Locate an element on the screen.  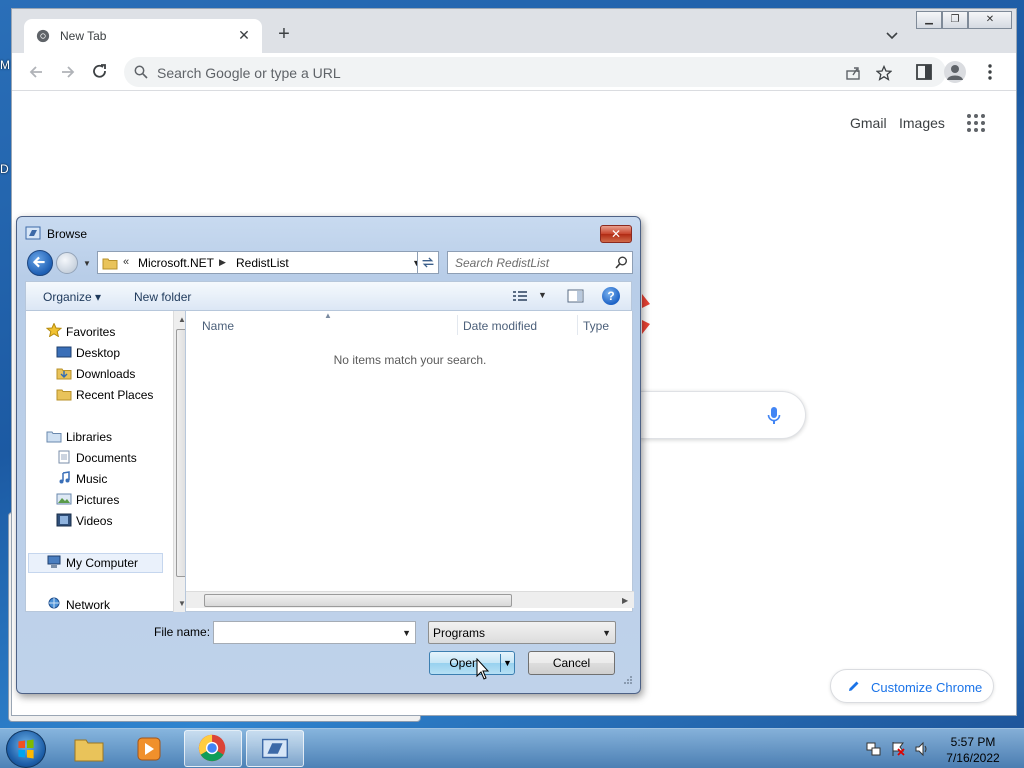
network-tray-icon is located at coordinates (874, 749).